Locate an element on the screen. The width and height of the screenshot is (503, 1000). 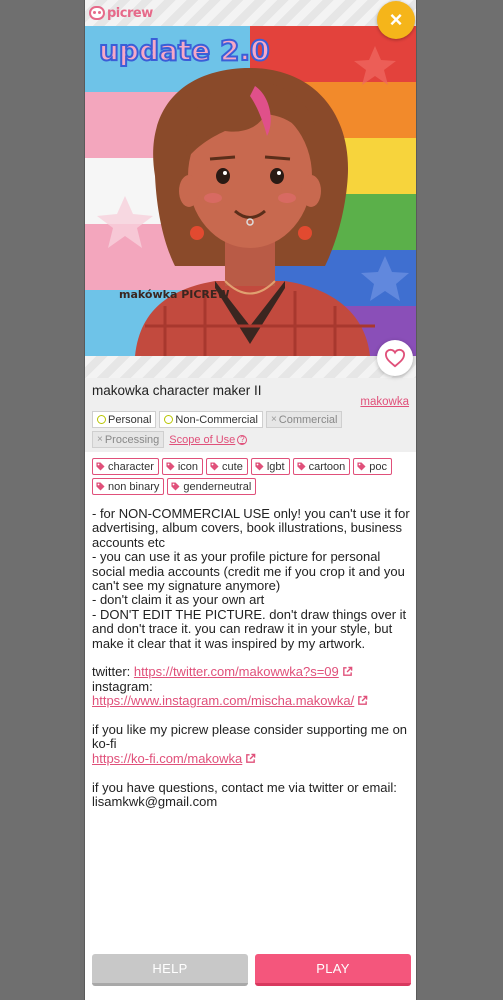
tag-label: non binary is located at coordinates (134, 486).